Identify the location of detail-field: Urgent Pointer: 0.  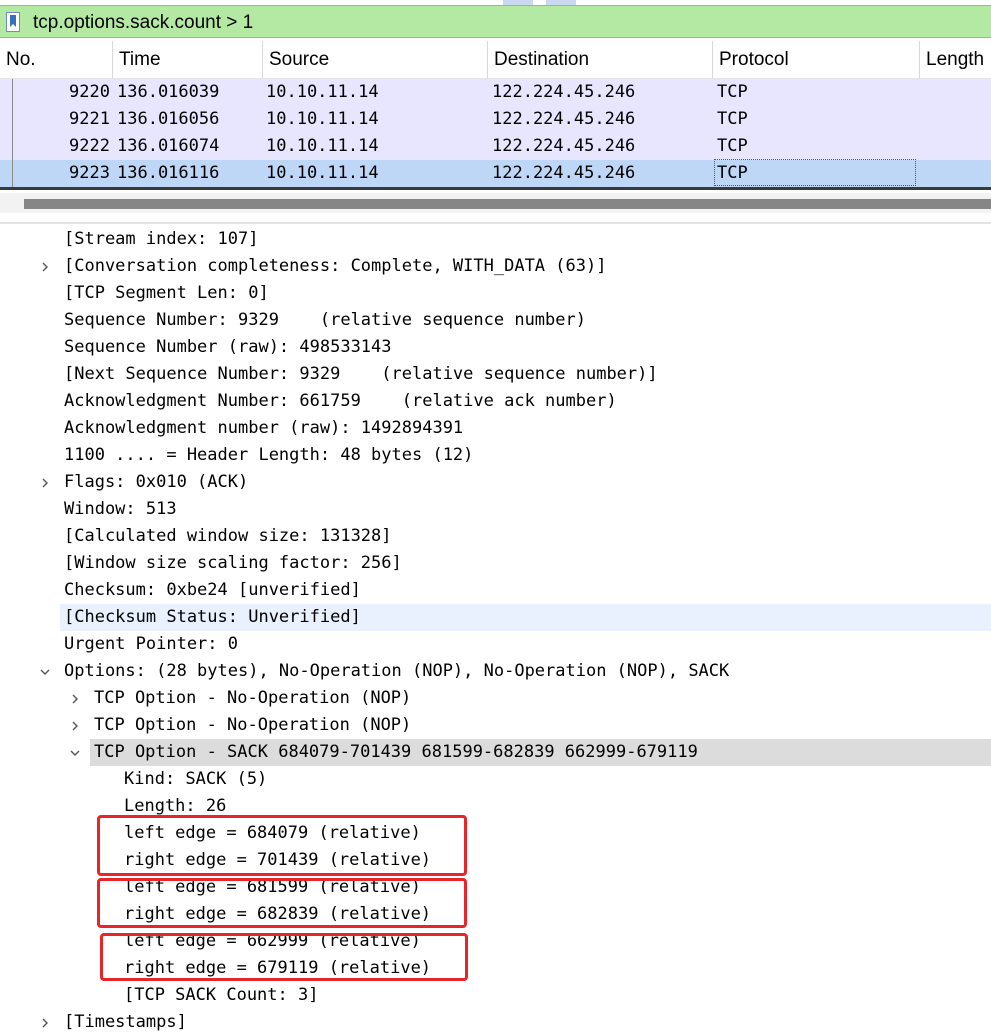
(151, 644).